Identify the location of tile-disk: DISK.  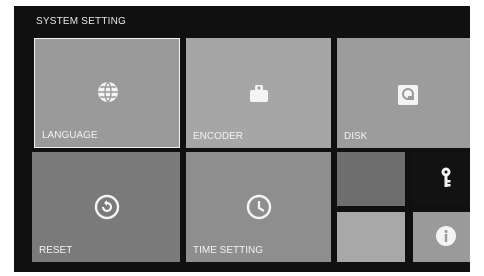
(403, 93).